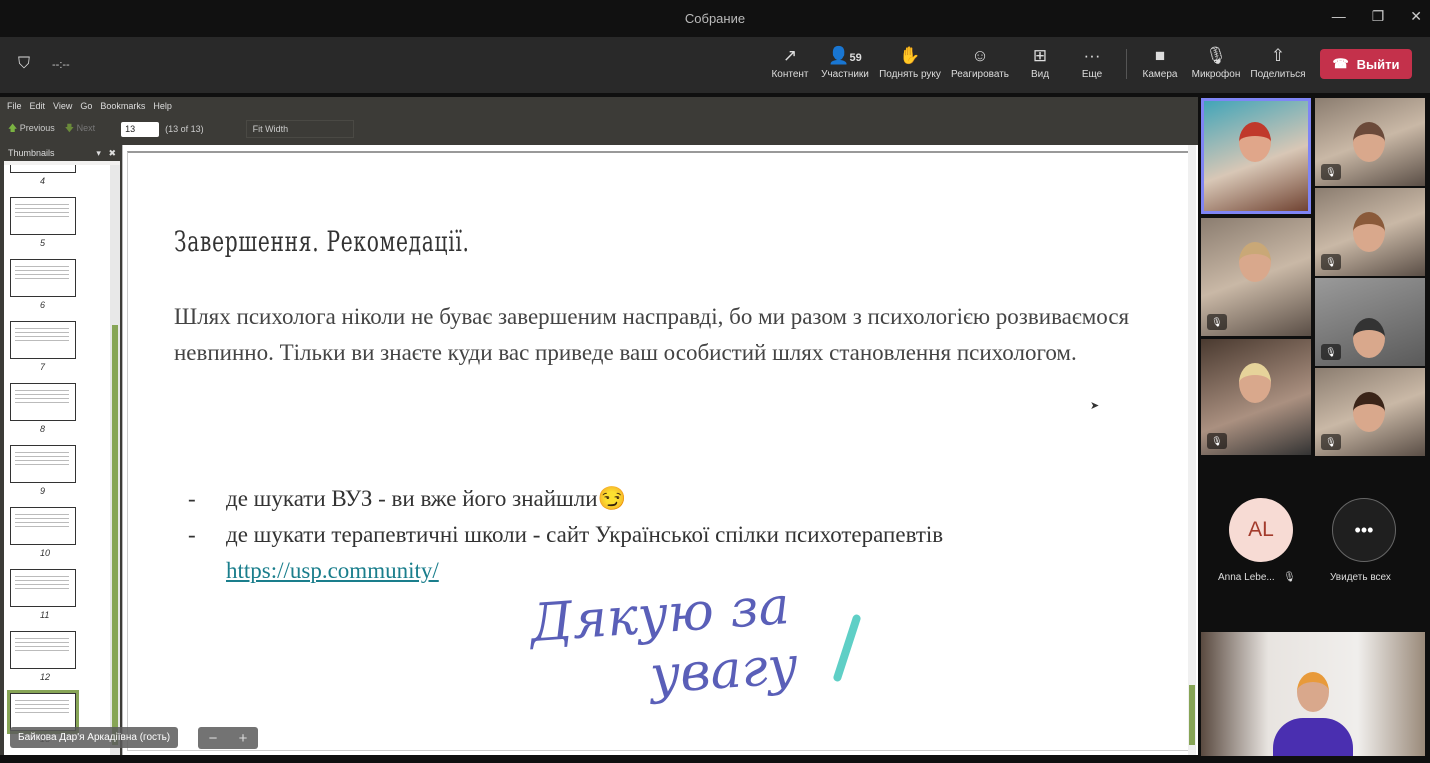  What do you see at coordinates (1360, 577) in the screenshot?
I see `see-all-label: Увидеть всех` at bounding box center [1360, 577].